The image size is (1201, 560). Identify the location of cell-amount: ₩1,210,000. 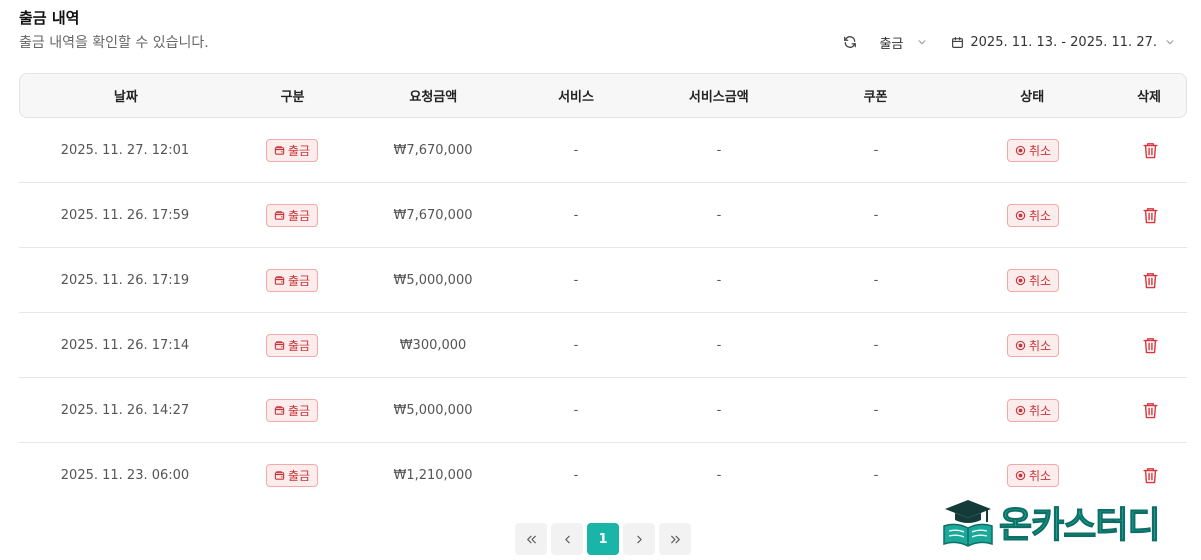
(433, 475).